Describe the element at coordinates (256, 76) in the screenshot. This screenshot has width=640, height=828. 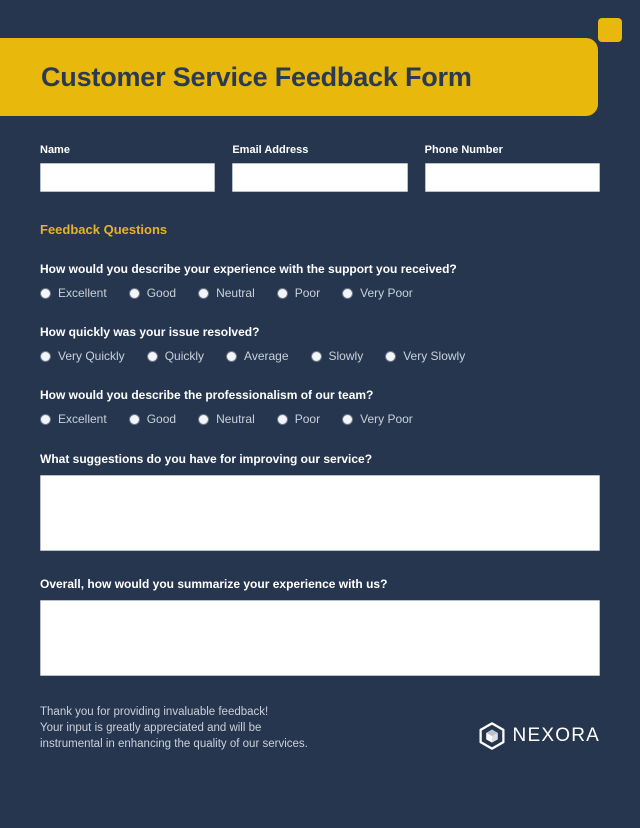
I see `page-title: Customer Service Feedback Form` at that location.